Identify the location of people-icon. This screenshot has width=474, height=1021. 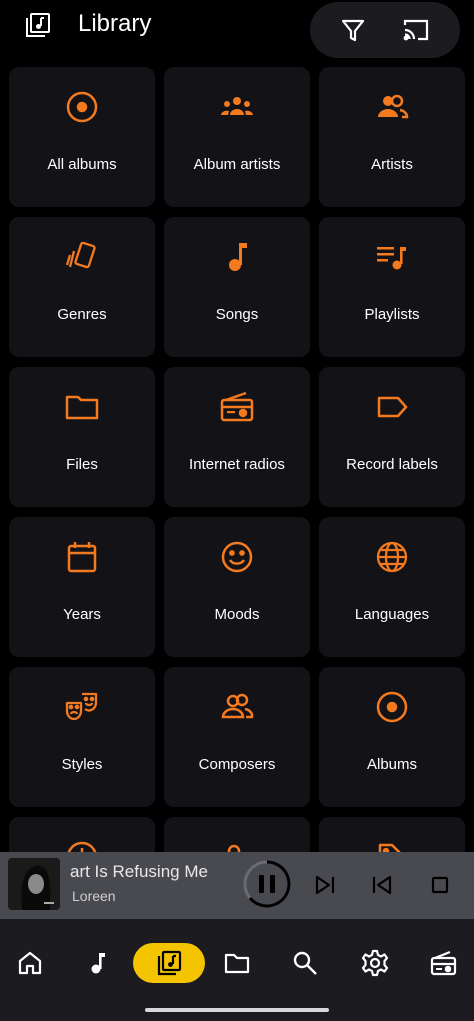
(393, 106).